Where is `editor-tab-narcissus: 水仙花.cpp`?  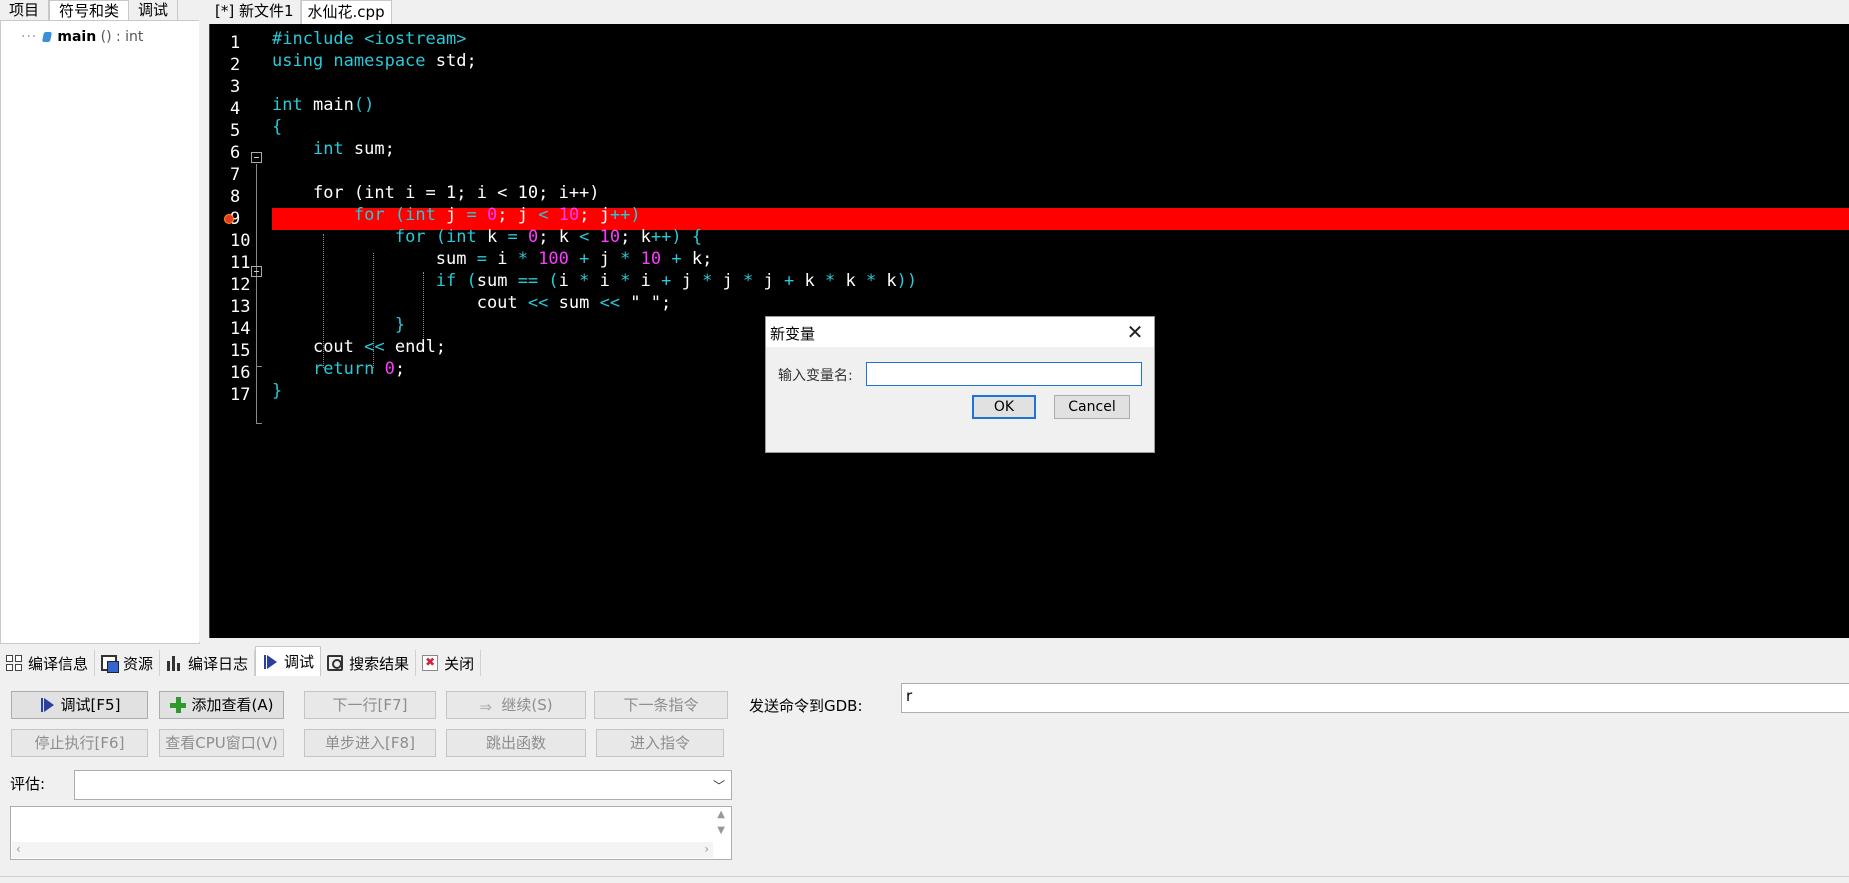
editor-tab-narcissus: 水仙花.cpp is located at coordinates (346, 12).